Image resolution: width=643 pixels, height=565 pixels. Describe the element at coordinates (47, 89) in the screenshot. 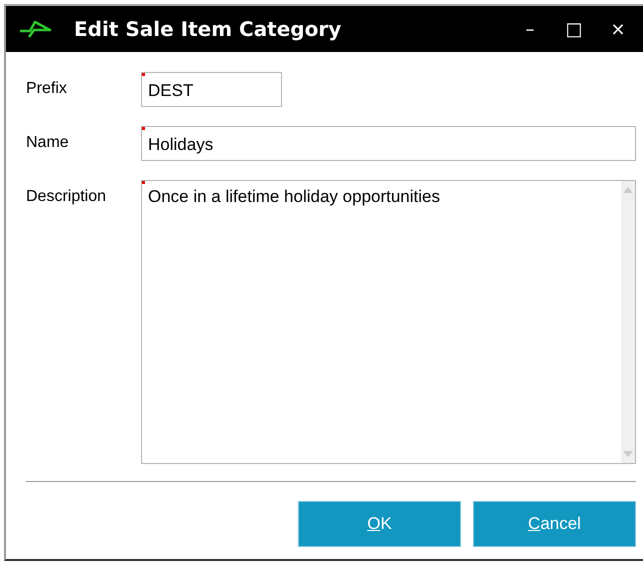

I see `field-label: Prefix` at that location.